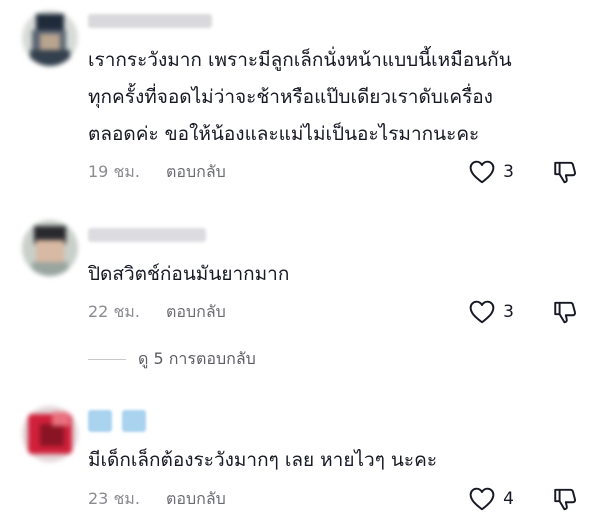 This screenshot has height=521, width=600. What do you see at coordinates (107, 359) in the screenshot?
I see `divider-line` at bounding box center [107, 359].